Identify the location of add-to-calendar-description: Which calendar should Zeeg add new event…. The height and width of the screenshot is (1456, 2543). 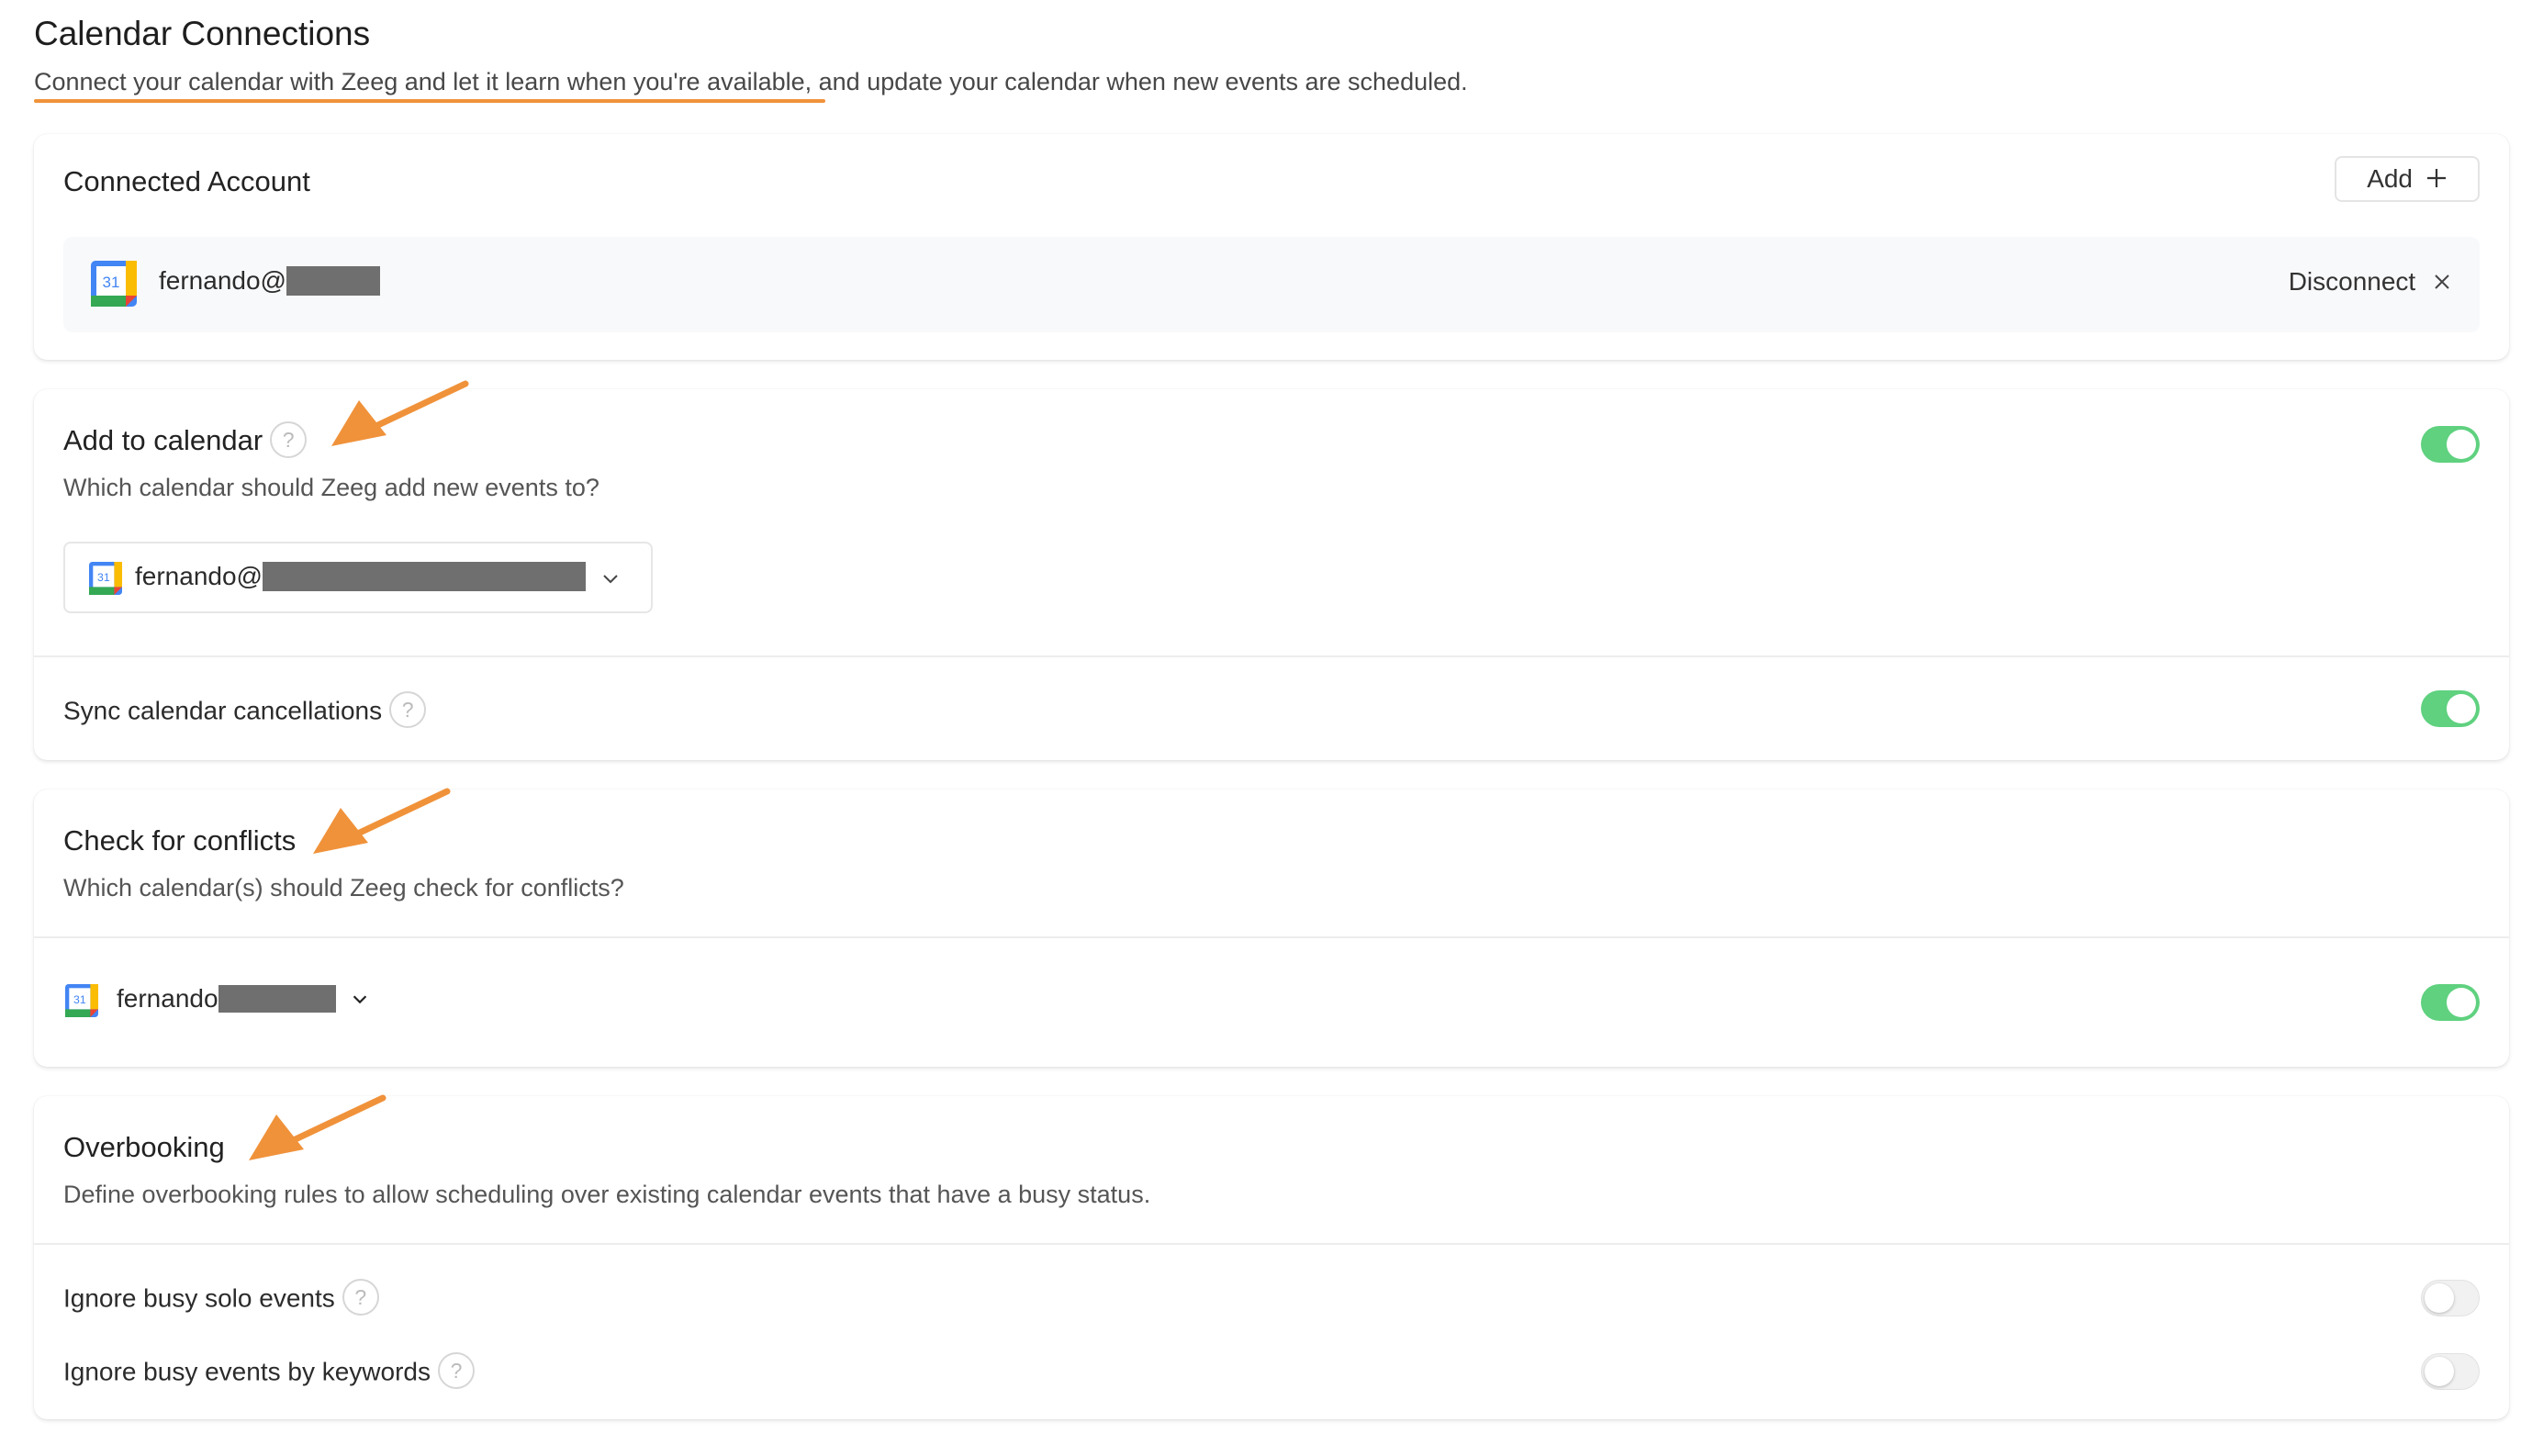
(331, 487).